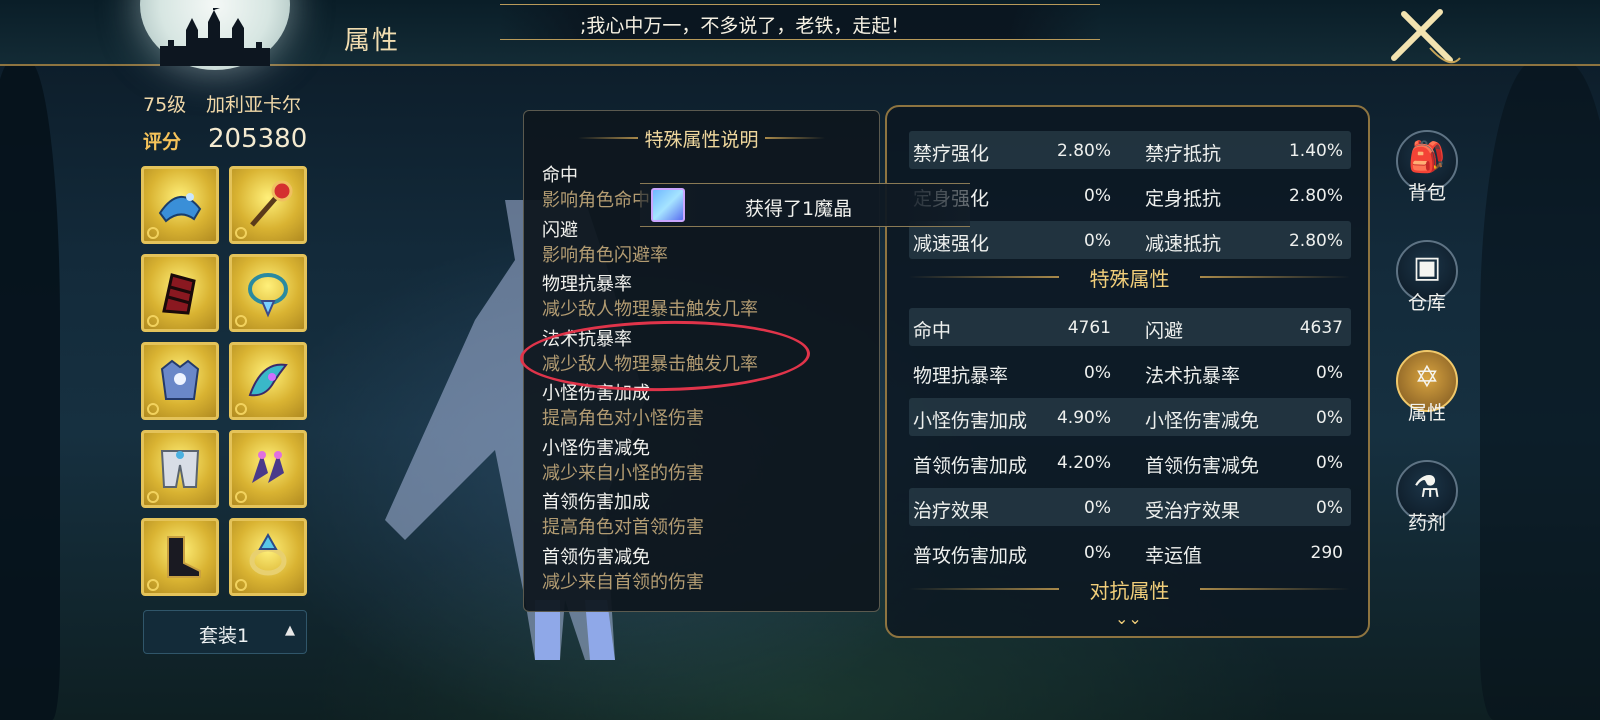 The height and width of the screenshot is (720, 1600). What do you see at coordinates (1129, 279) in the screenshot?
I see `section-title: 特殊属性` at bounding box center [1129, 279].